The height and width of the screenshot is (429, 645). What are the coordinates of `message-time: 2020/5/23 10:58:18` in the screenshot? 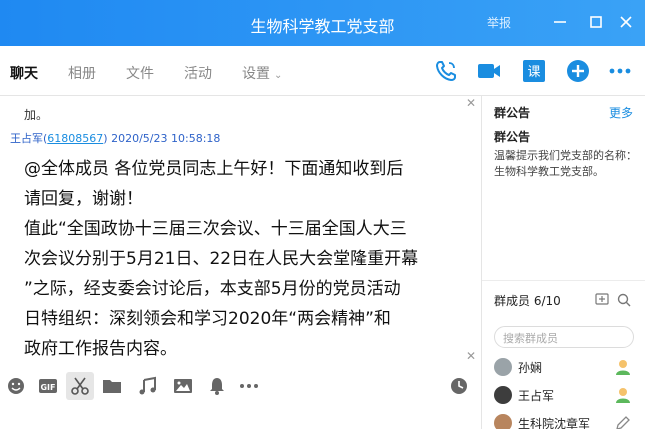 It's located at (166, 138).